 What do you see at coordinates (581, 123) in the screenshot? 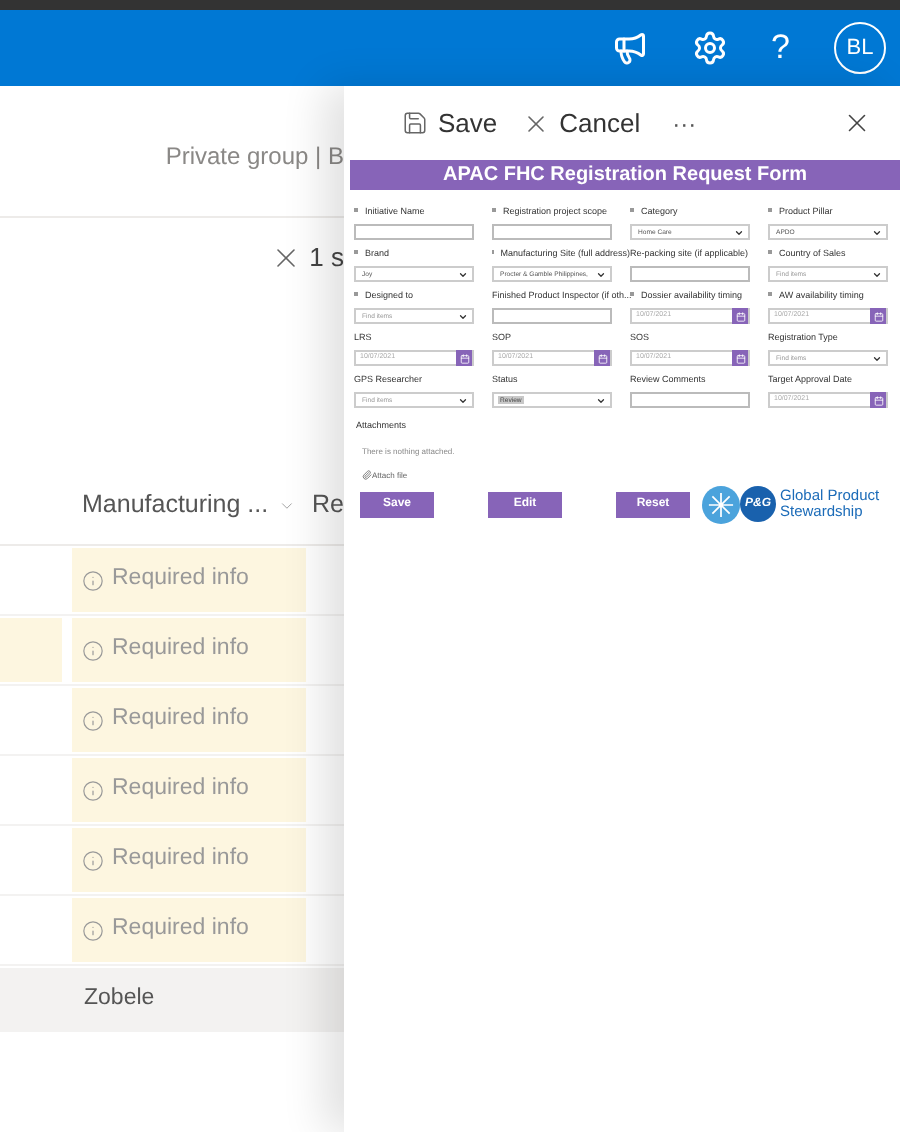
I see `cancel-button: Cancel` at bounding box center [581, 123].